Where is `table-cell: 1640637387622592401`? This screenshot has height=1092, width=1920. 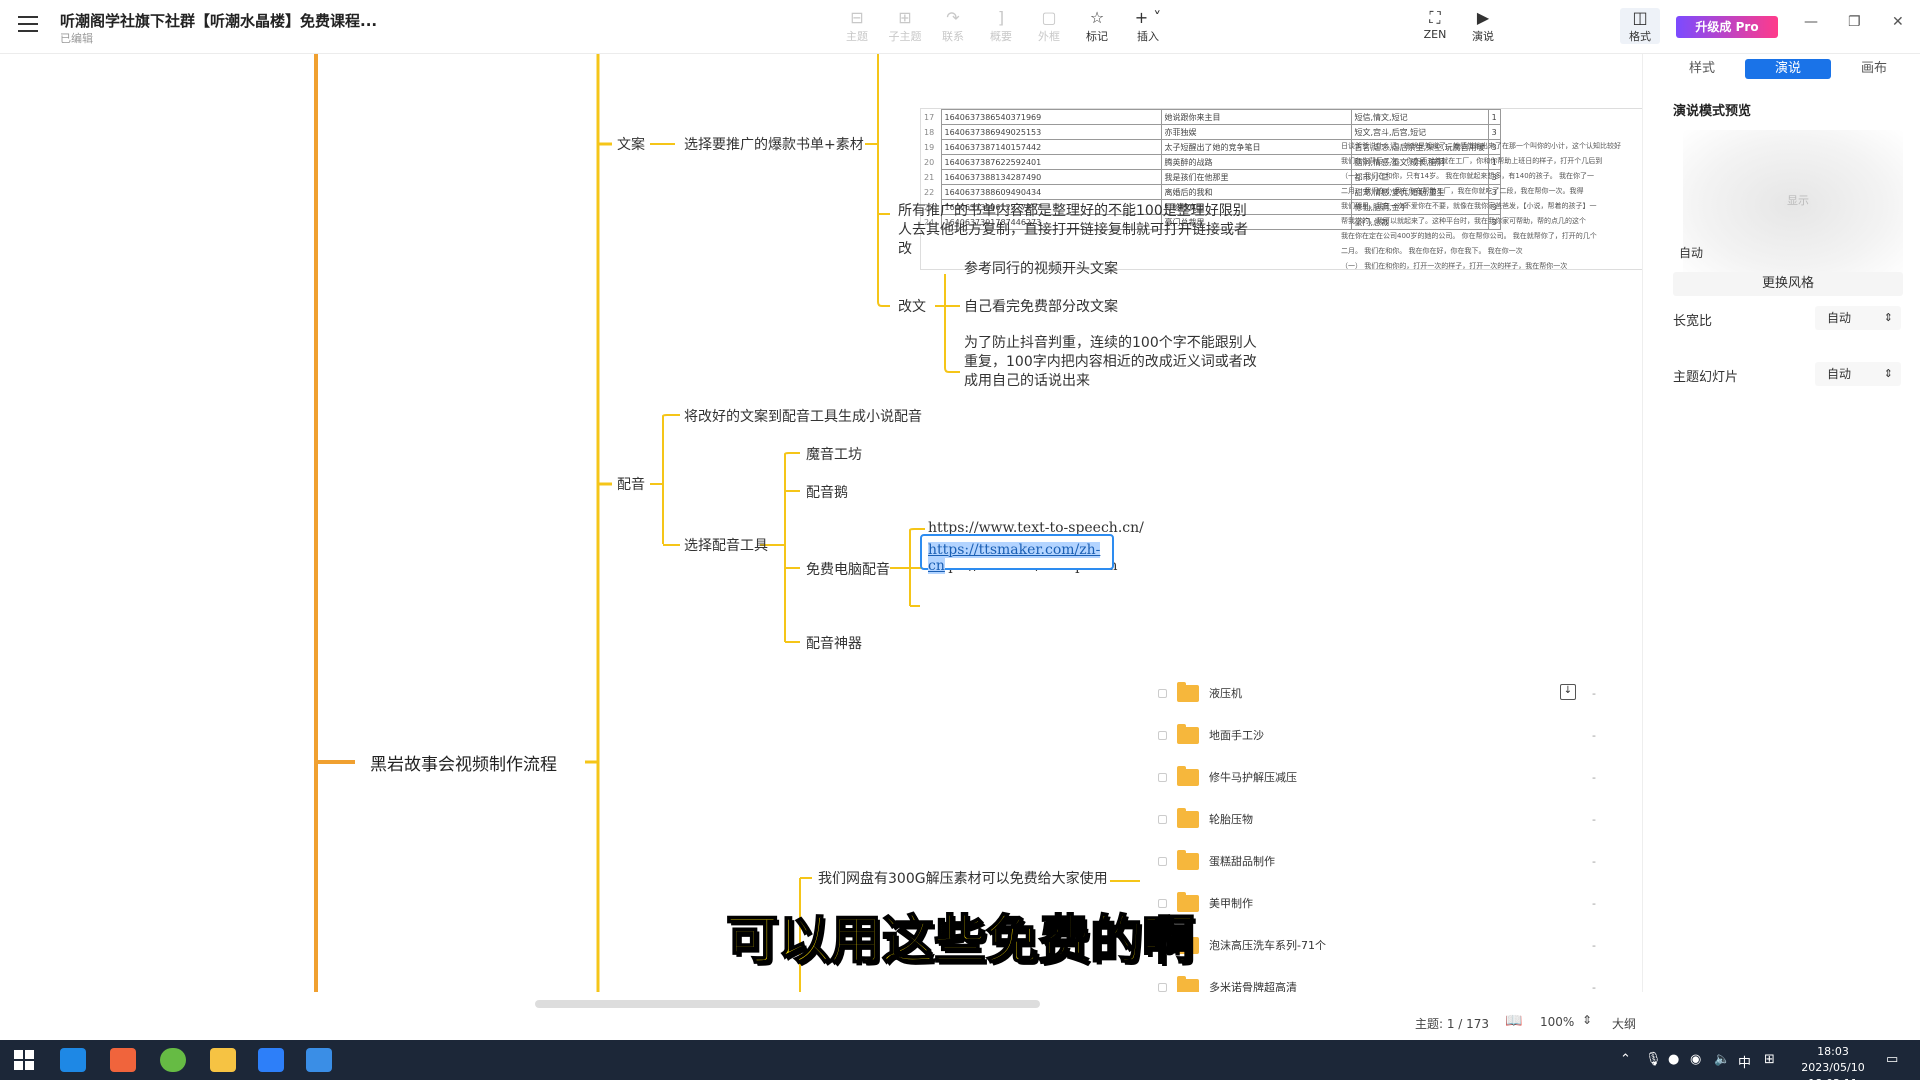
table-cell: 1640637387622592401 is located at coordinates (1051, 162).